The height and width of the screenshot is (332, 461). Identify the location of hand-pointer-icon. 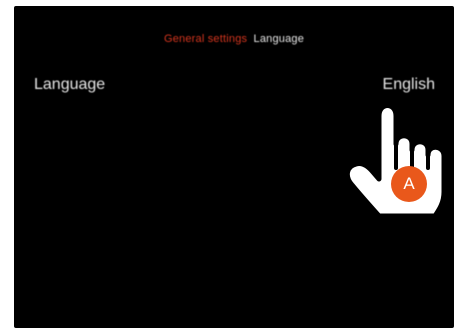
(395, 161).